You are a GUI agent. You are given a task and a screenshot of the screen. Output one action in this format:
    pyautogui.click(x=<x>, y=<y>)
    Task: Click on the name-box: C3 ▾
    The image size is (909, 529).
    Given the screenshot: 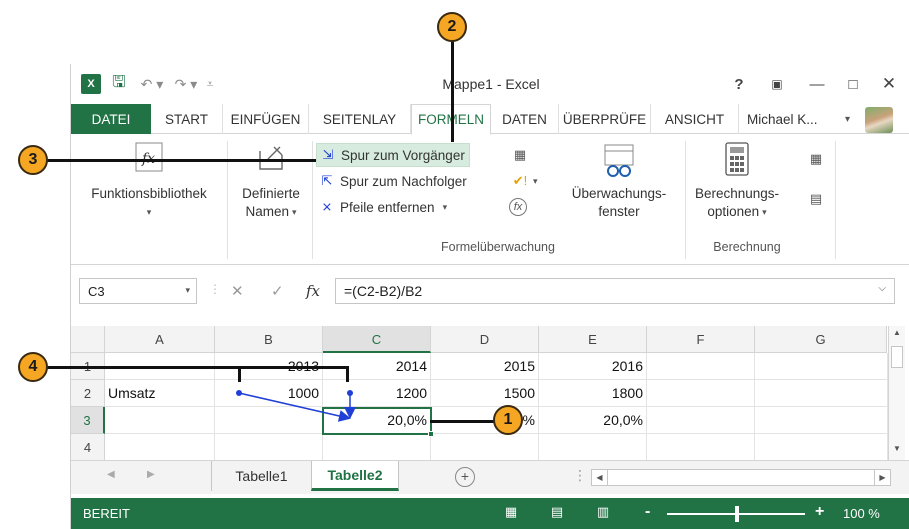 What is the action you would take?
    pyautogui.click(x=138, y=291)
    